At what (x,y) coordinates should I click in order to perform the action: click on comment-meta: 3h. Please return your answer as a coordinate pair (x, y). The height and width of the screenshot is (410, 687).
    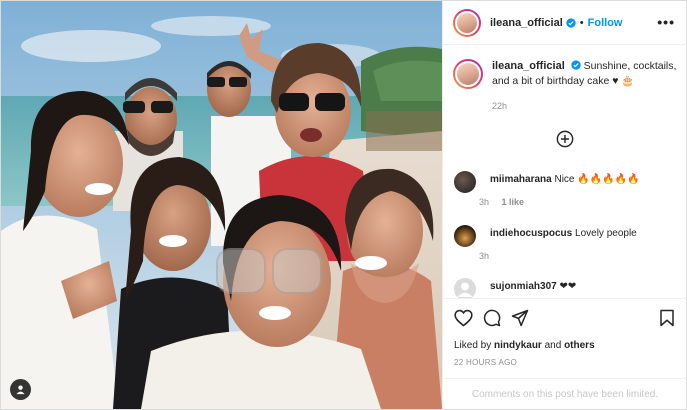
    Looking at the image, I should click on (489, 256).